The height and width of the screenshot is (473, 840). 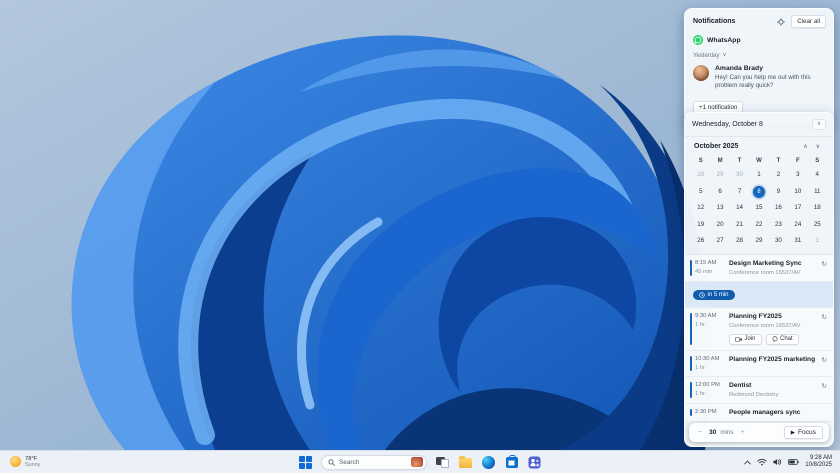 What do you see at coordinates (739, 208) in the screenshot?
I see `calendar-day: 14` at bounding box center [739, 208].